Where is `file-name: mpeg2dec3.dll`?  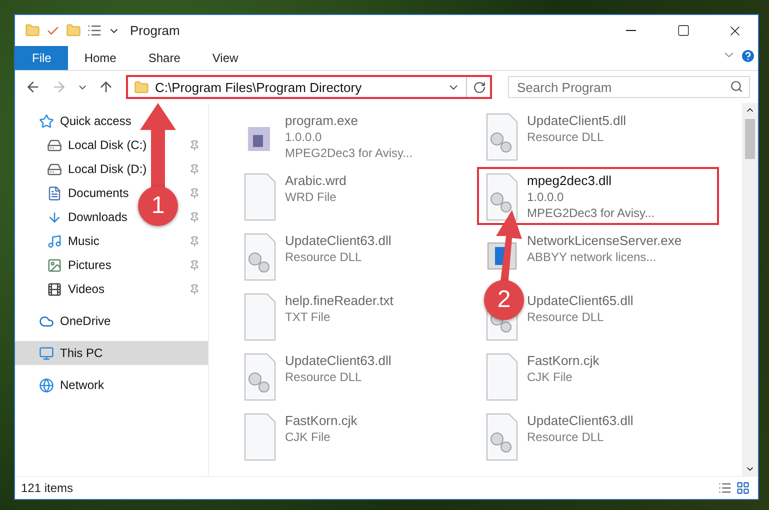
file-name: mpeg2dec3.dll is located at coordinates (591, 180).